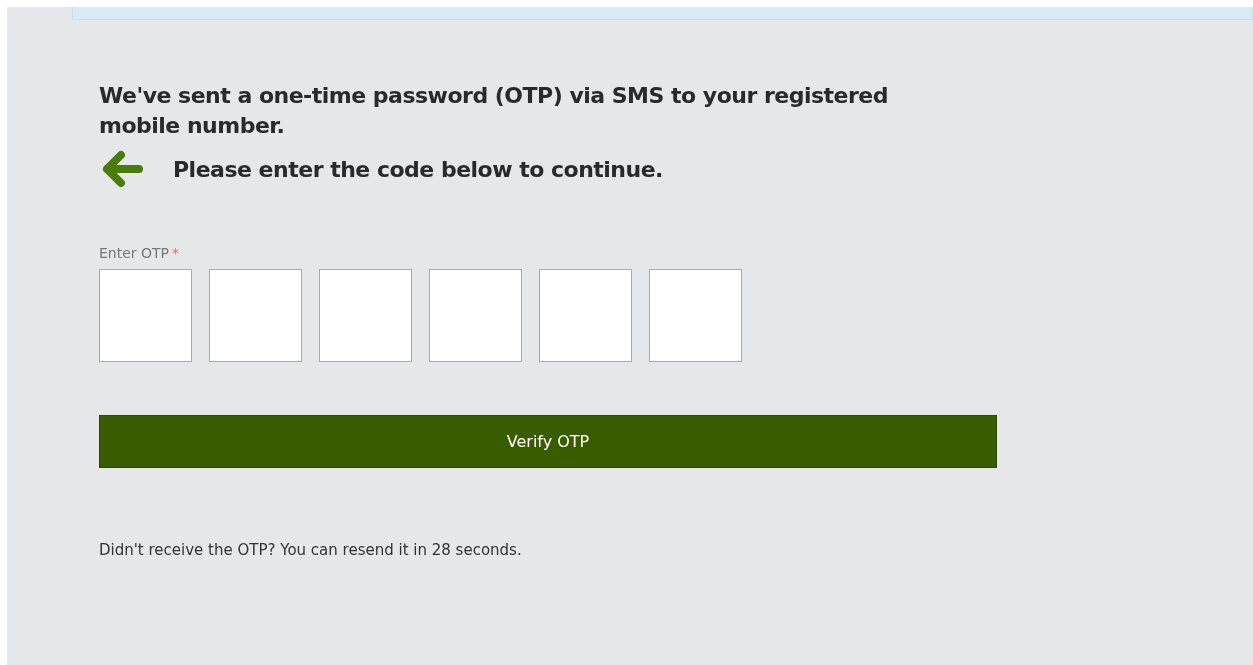 This screenshot has width=1253, height=665. What do you see at coordinates (176, 253) in the screenshot?
I see `required-mark: *` at bounding box center [176, 253].